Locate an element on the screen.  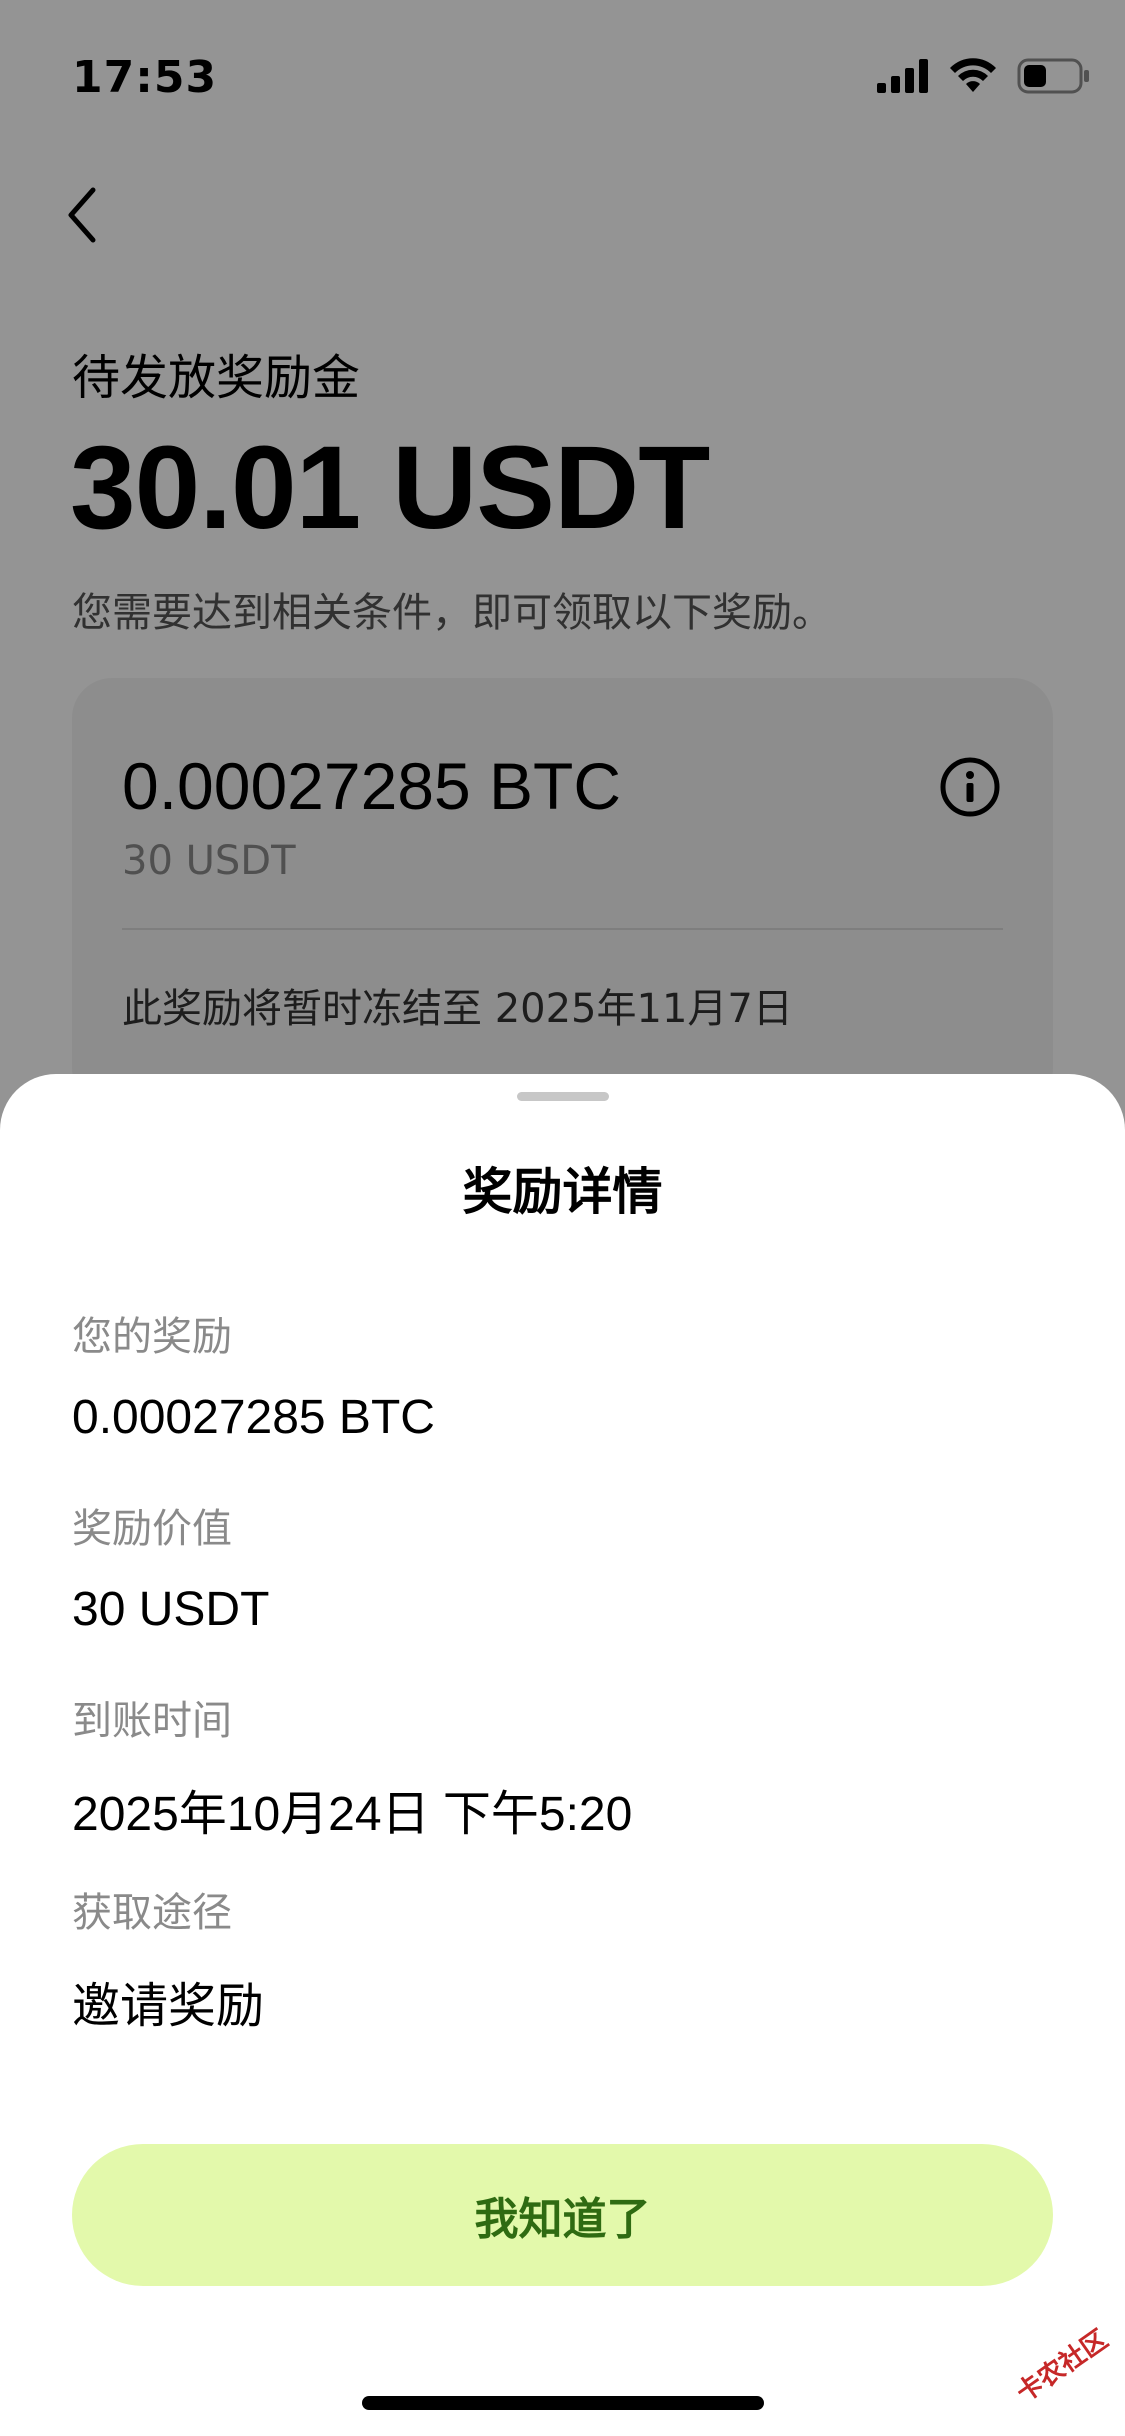
detail-value-reward: 0.00027285 BTC is located at coordinates (253, 1417).